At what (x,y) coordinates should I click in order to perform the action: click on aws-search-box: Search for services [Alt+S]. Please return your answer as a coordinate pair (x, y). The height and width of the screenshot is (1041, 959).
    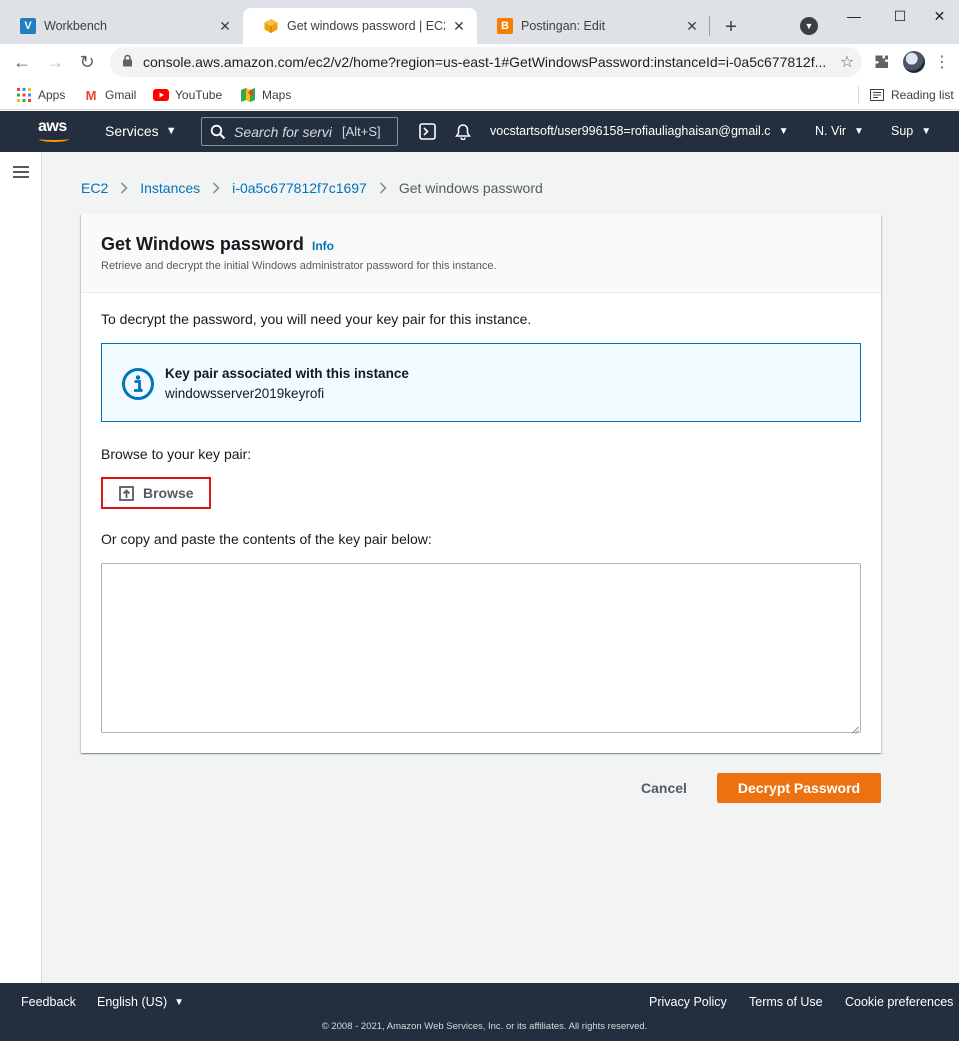
    Looking at the image, I should click on (299, 131).